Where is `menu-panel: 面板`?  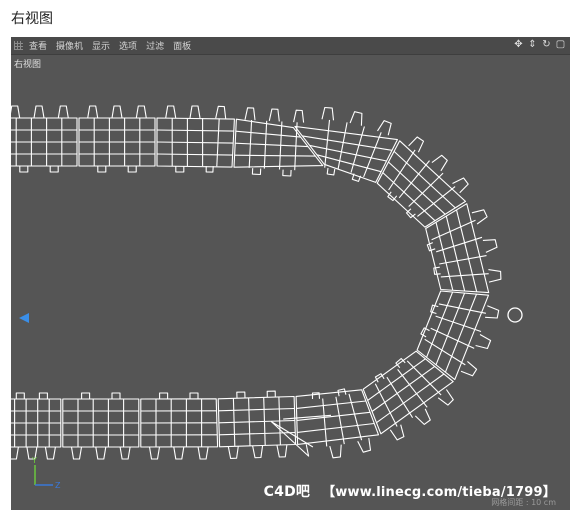 menu-panel: 面板 is located at coordinates (182, 45).